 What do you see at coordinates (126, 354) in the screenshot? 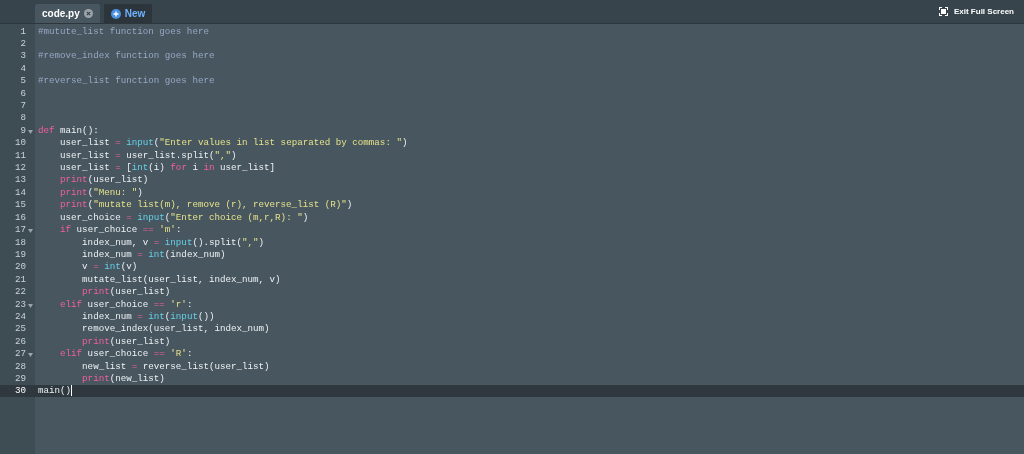
I see `code-line: elif user_choice == 'R':` at bounding box center [126, 354].